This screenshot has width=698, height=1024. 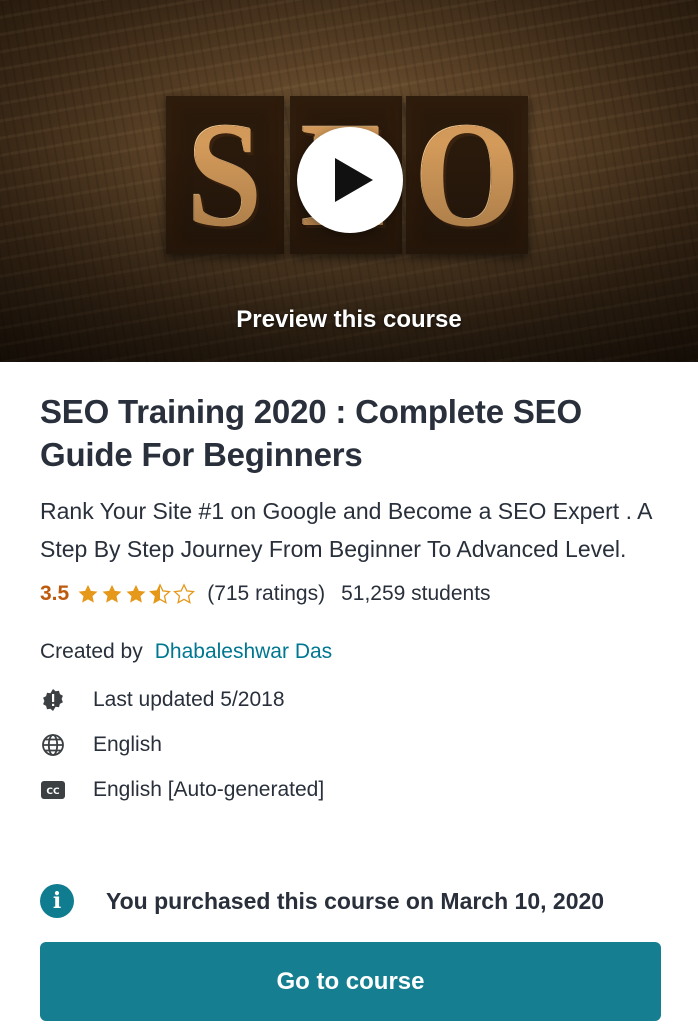 What do you see at coordinates (416, 593) in the screenshot?
I see `students-count: 51,259 students` at bounding box center [416, 593].